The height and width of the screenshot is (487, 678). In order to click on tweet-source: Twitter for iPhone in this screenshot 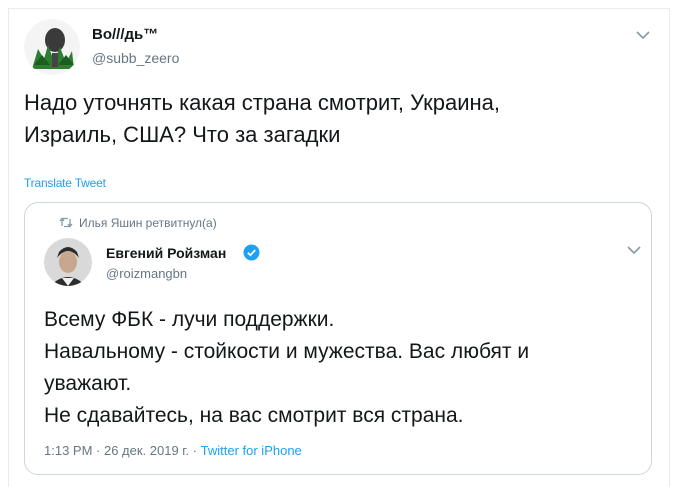, I will do `click(251, 450)`.